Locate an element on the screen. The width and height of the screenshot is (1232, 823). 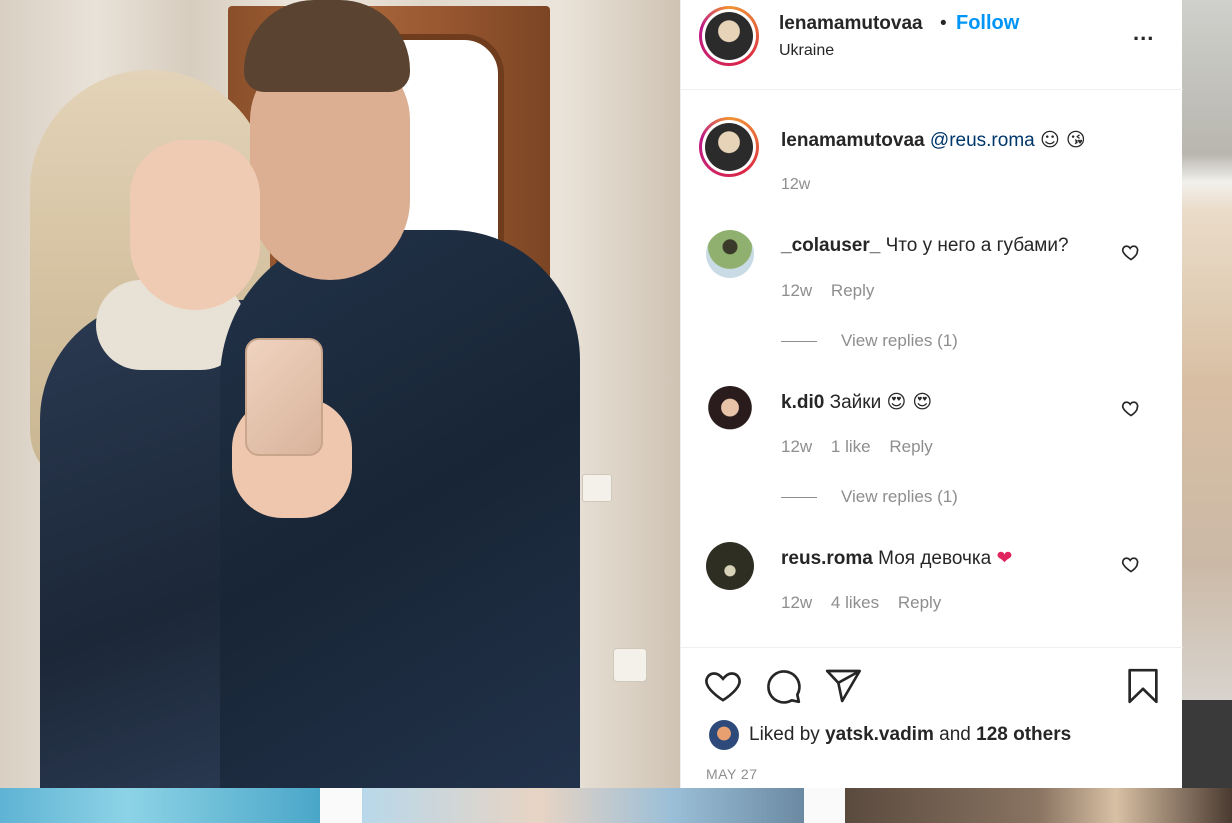
share-icon is located at coordinates (843, 686).